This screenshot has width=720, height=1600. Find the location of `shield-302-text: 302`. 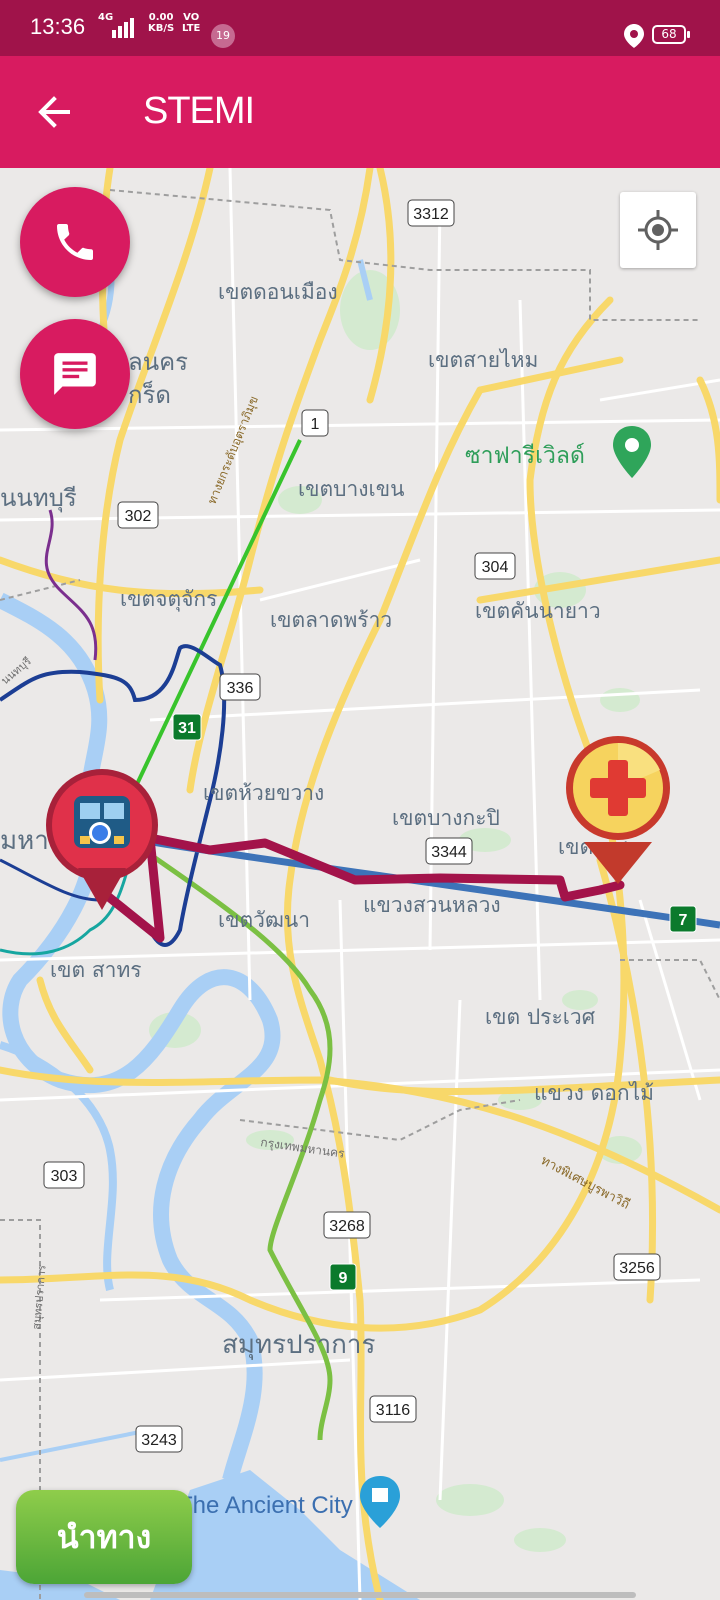

shield-302-text: 302 is located at coordinates (138, 516).